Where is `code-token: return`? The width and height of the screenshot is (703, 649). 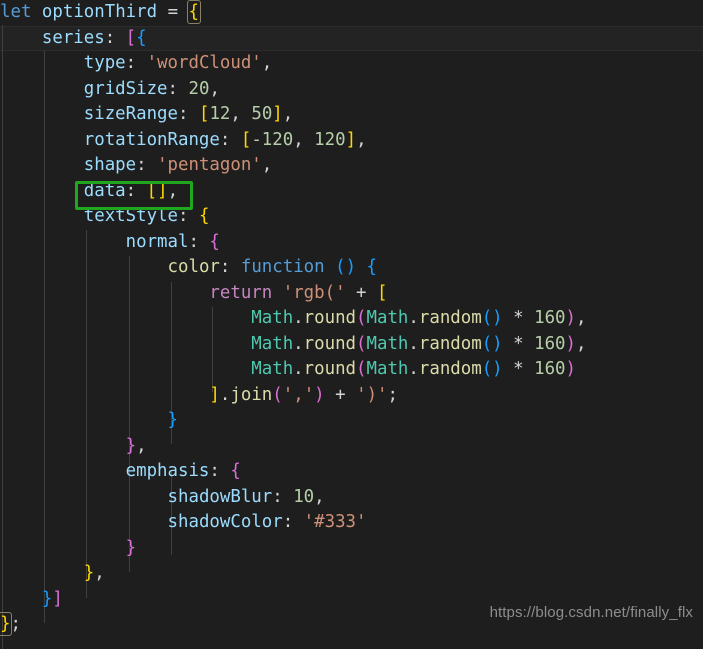 code-token: return is located at coordinates (241, 292).